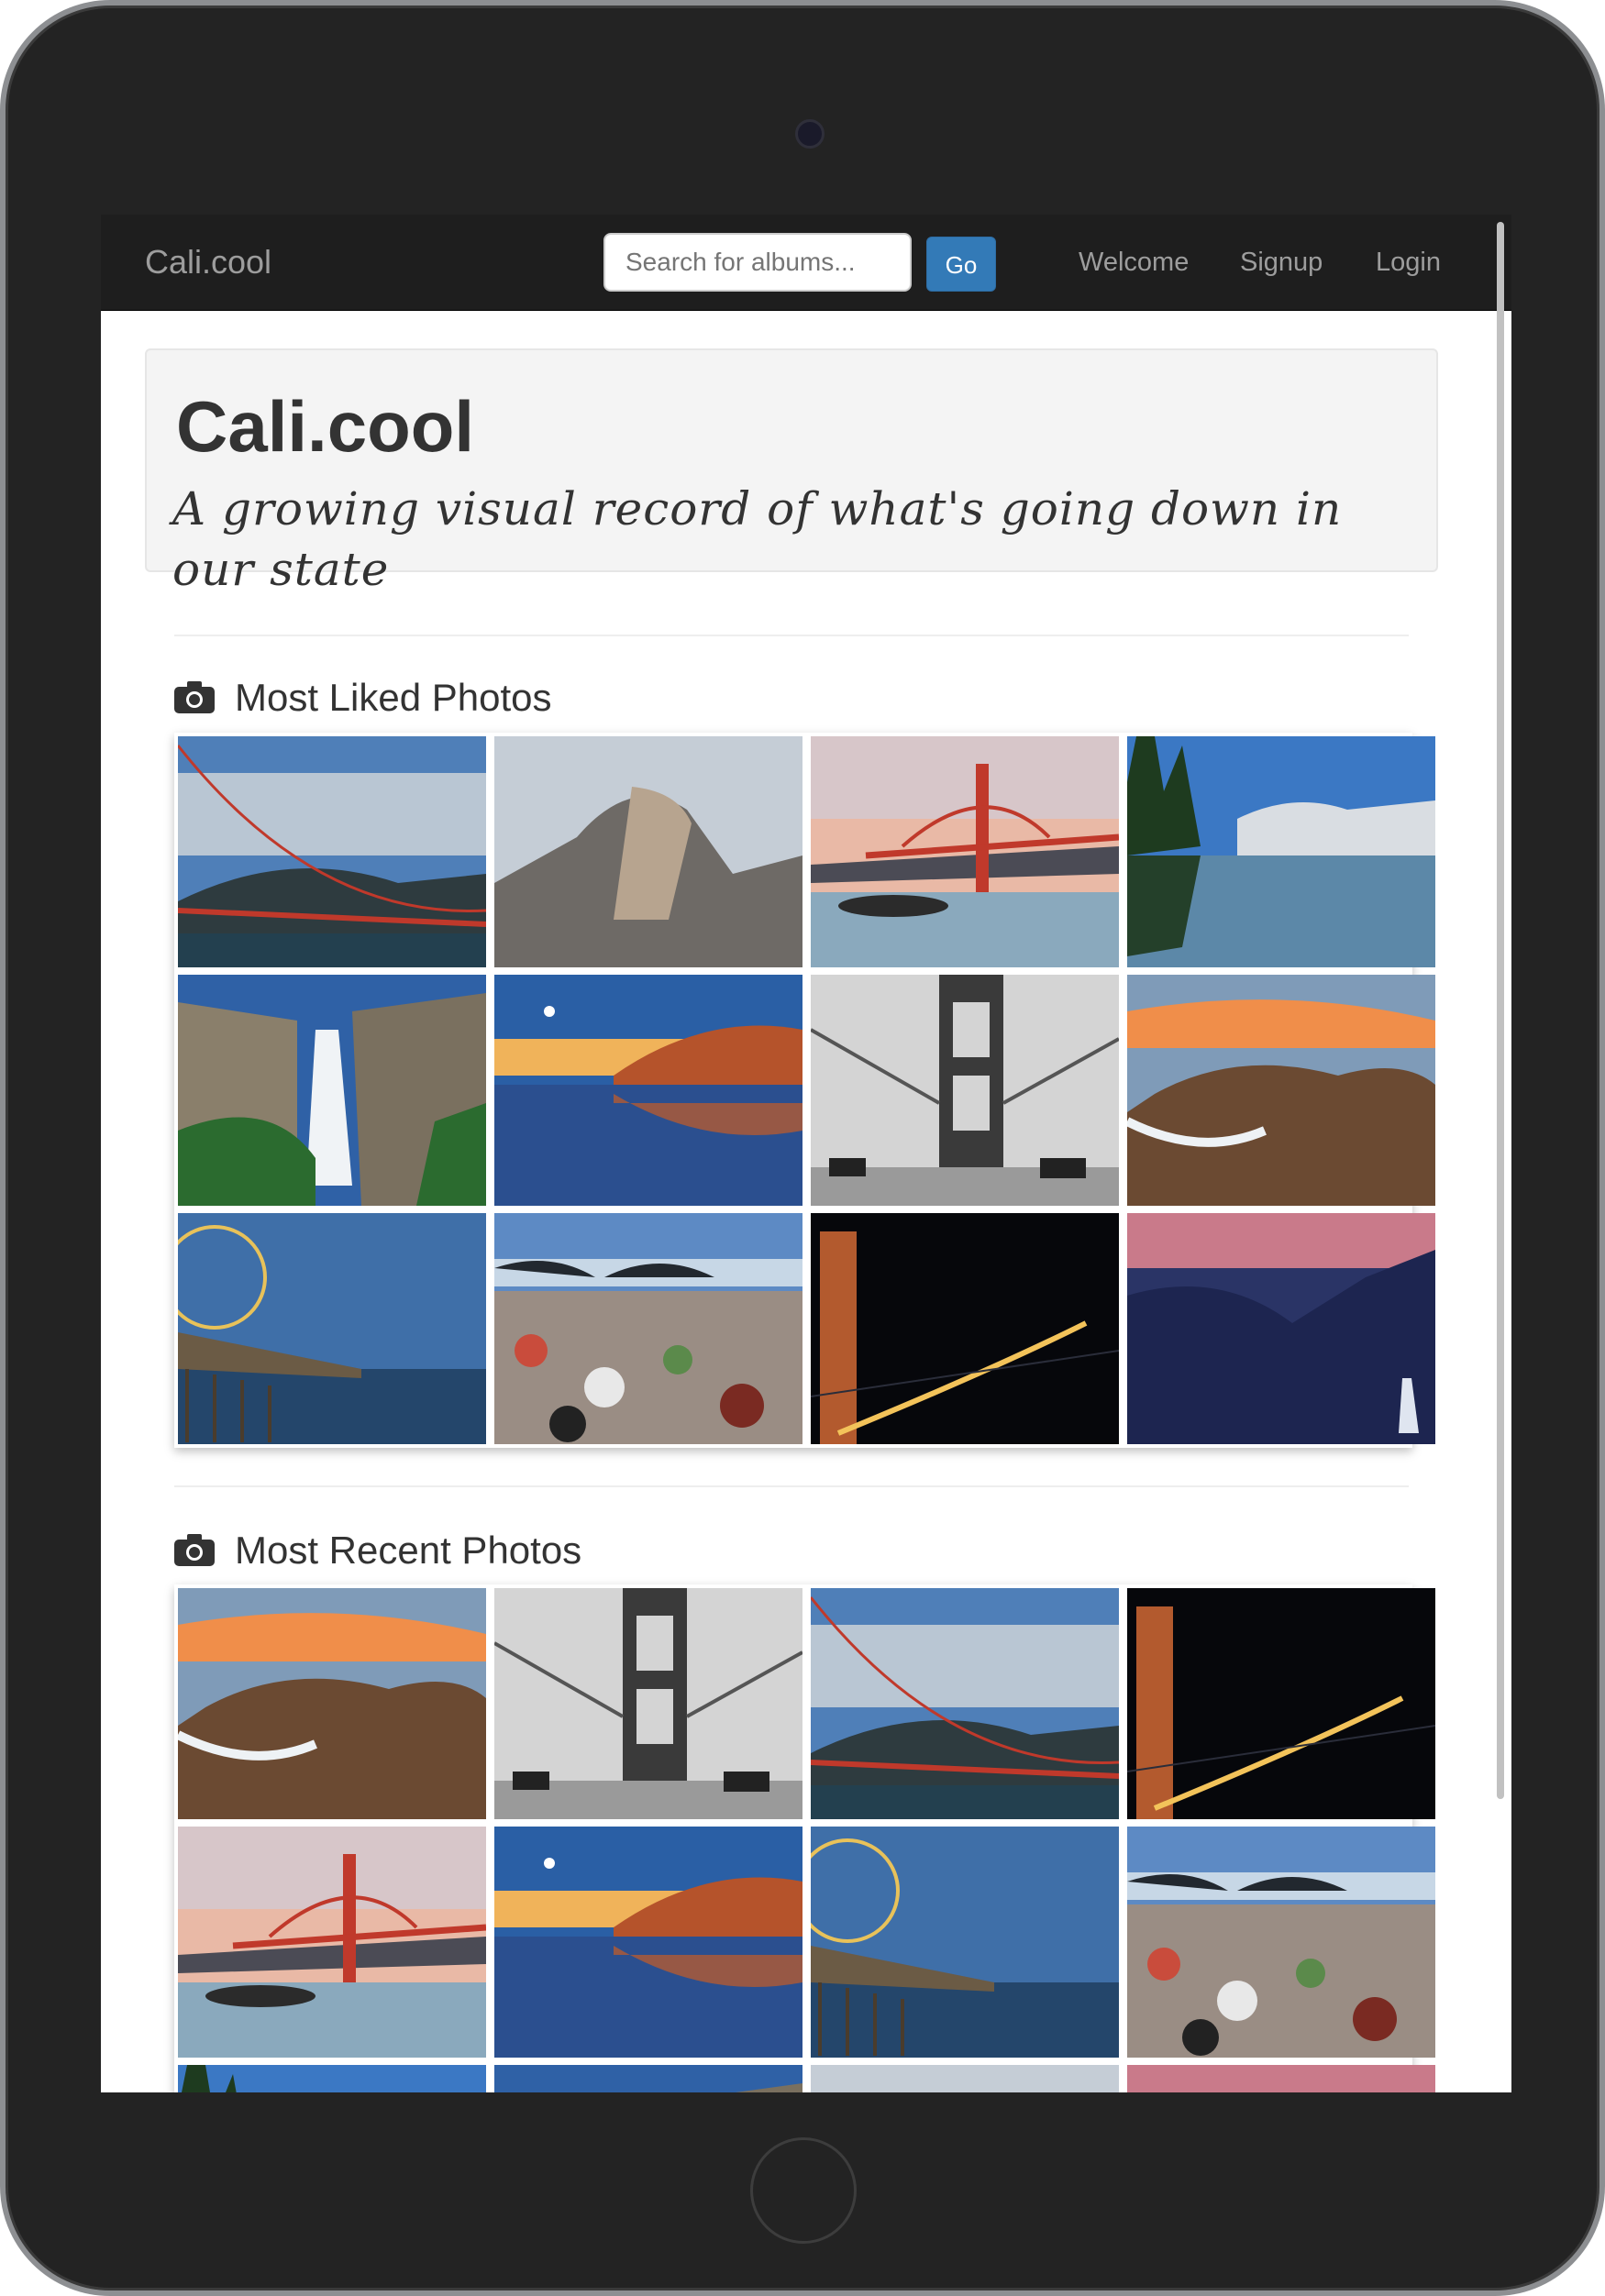  I want to click on section-title: Most Liked Photos, so click(393, 697).